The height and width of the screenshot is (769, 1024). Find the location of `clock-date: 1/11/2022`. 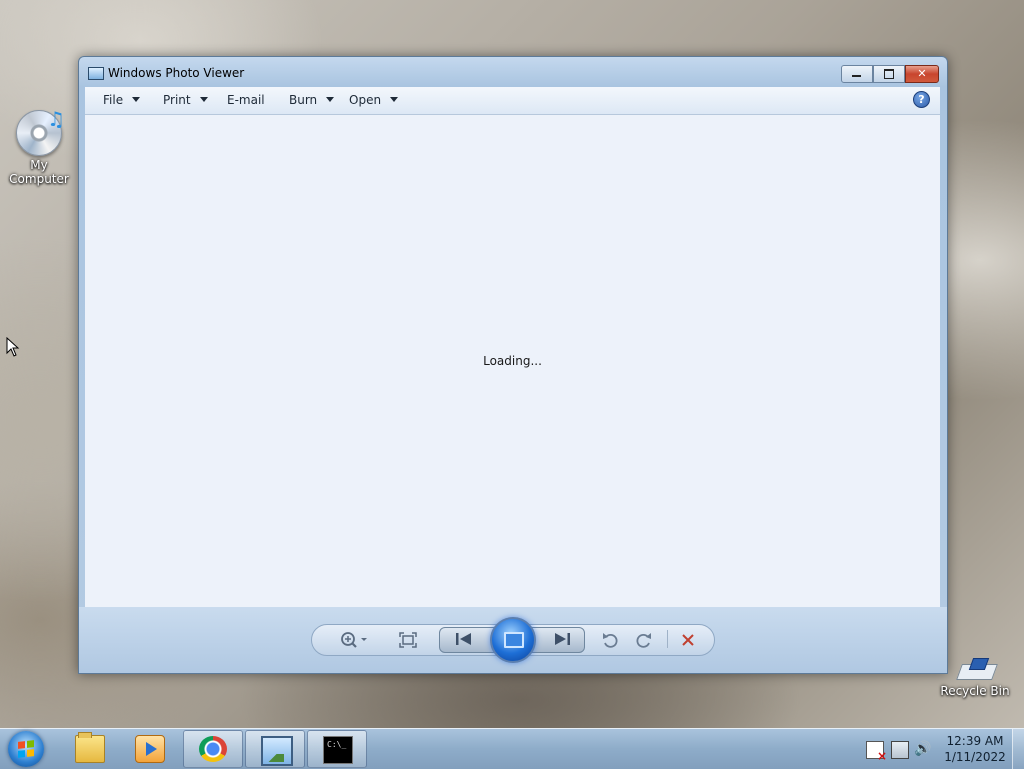

clock-date: 1/11/2022 is located at coordinates (975, 757).